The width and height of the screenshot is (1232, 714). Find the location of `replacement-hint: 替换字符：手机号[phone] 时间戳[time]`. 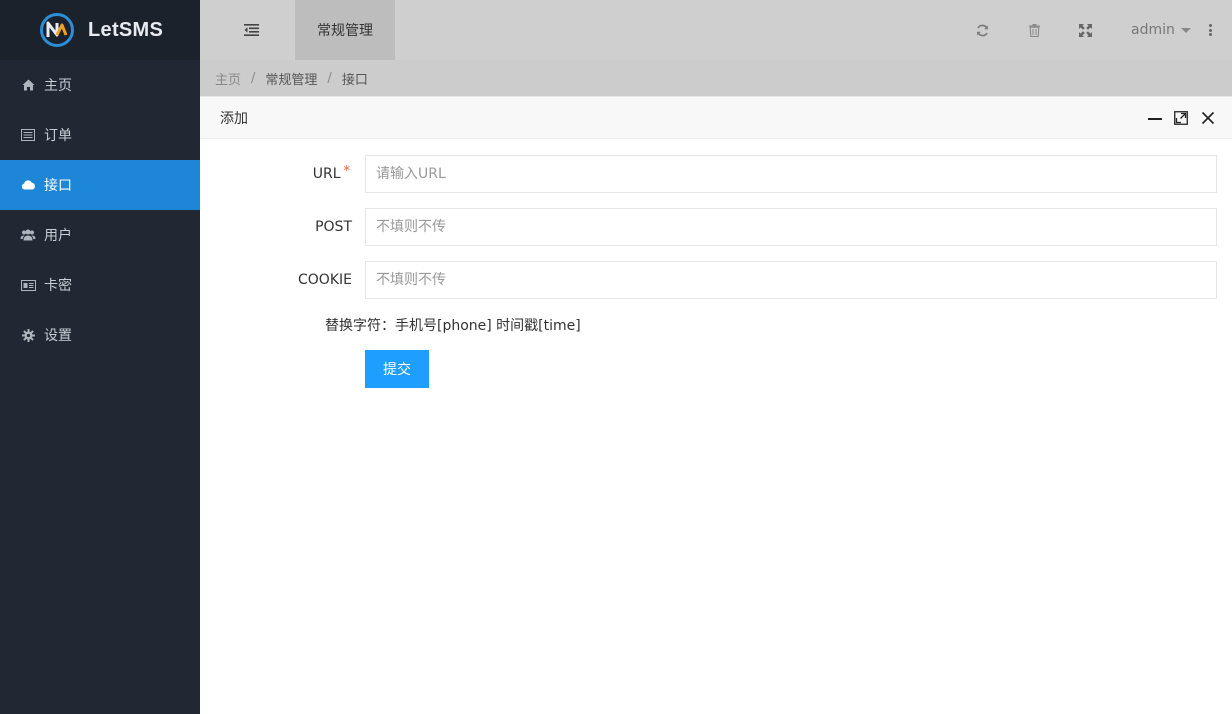

replacement-hint: 替换字符：手机号[phone] 时间戳[time] is located at coordinates (453, 326).